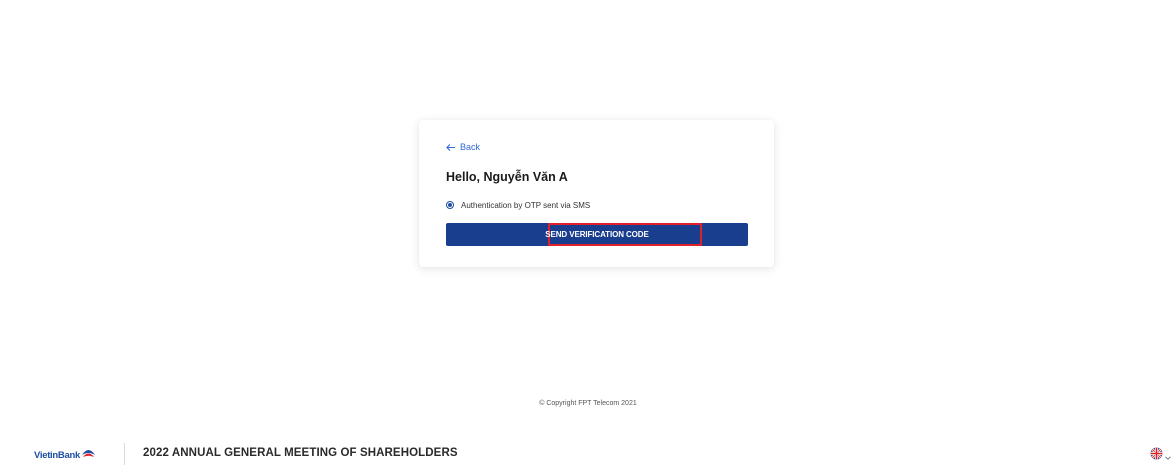 The width and height of the screenshot is (1176, 474). I want to click on greeting-heading: Hello, Nguyễn Văn A, so click(507, 177).